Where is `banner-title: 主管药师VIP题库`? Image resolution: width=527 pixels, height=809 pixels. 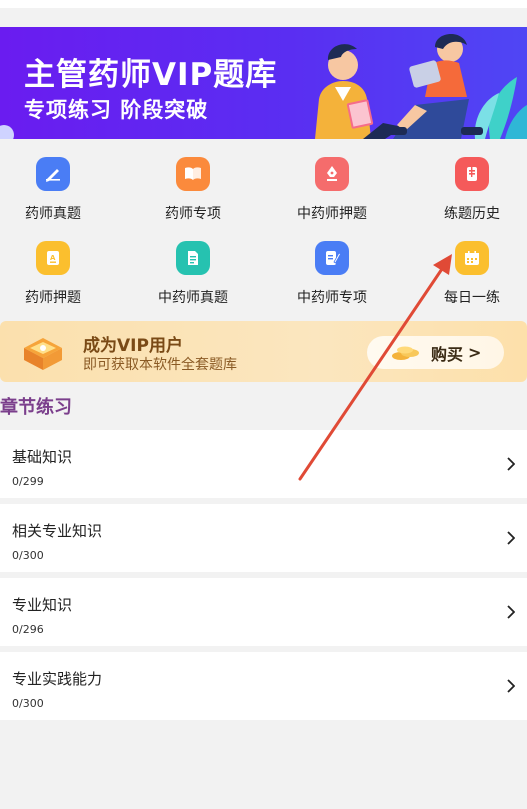
banner-title: 主管药师VIP题库 is located at coordinates (151, 75).